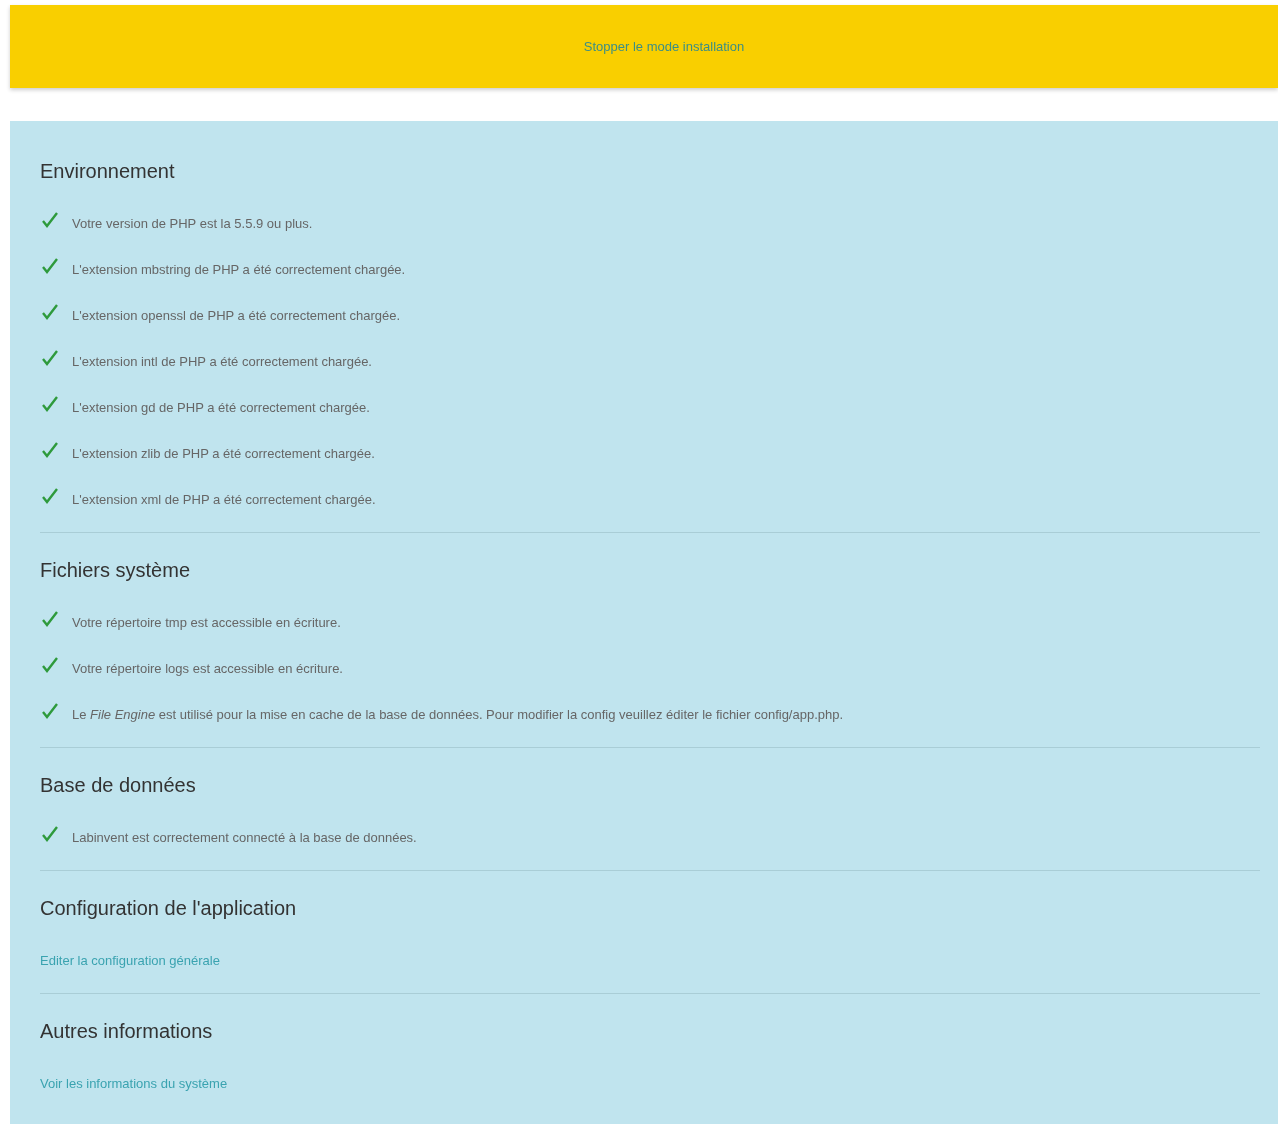 The width and height of the screenshot is (1278, 1124). I want to click on section-heading: Environnement, so click(108, 171).